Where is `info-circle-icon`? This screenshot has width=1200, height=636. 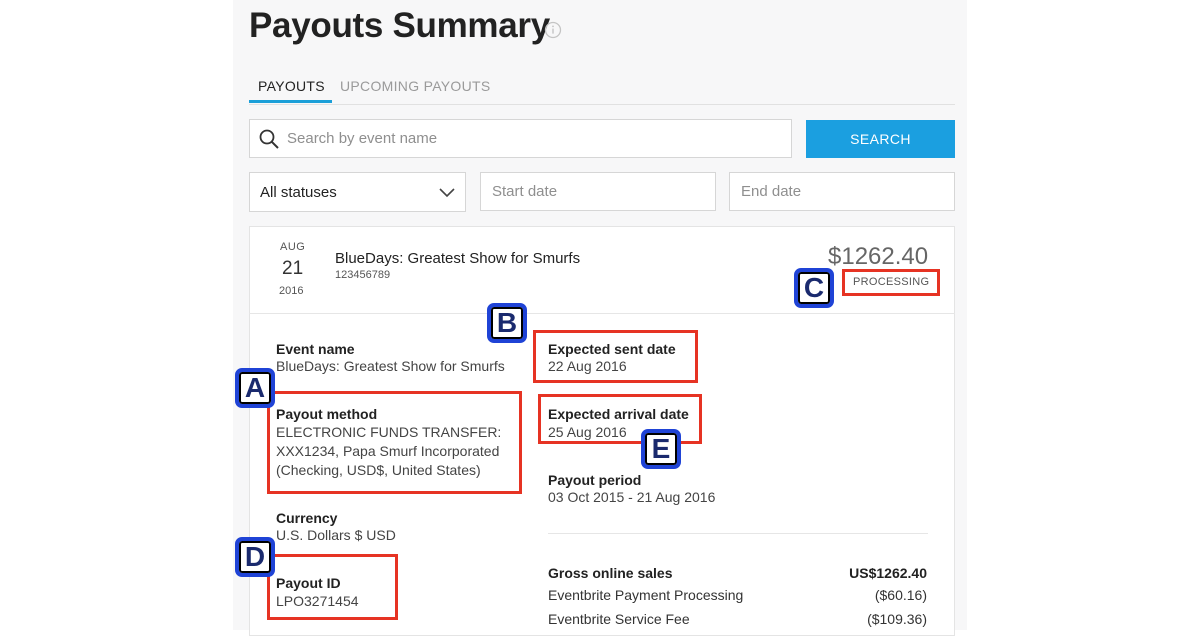 info-circle-icon is located at coordinates (553, 30).